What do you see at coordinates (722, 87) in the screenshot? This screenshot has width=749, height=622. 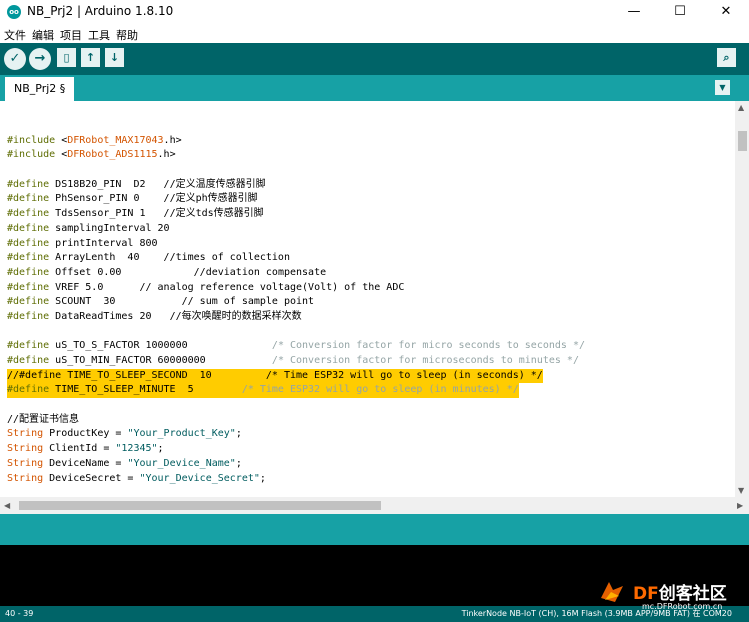 I see `tab-menu-chevron-down-icon: ▼` at bounding box center [722, 87].